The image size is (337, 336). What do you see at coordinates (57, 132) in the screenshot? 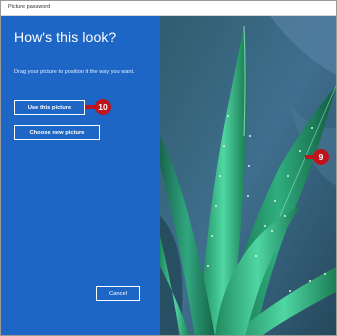
I see `choose-new-picture-button: Choose new picture` at bounding box center [57, 132].